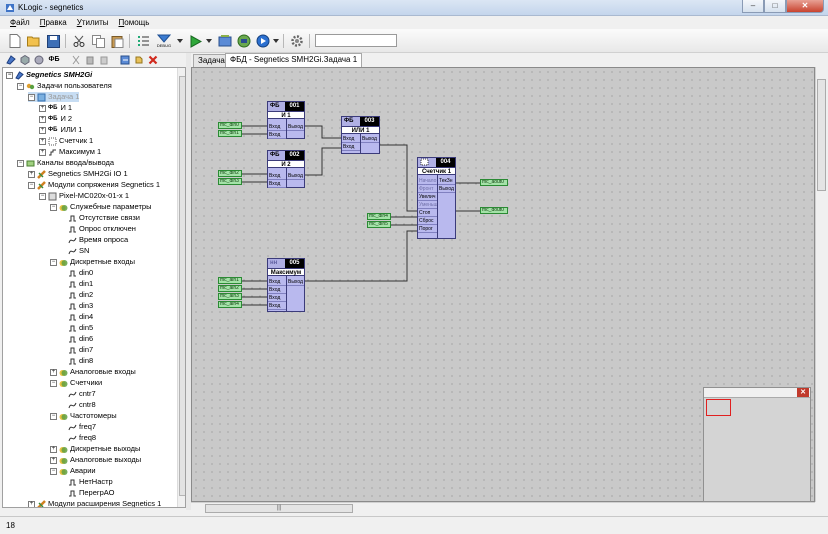 Image resolution: width=828 pixels, height=534 pixels. What do you see at coordinates (244, 41) in the screenshot?
I see `download-icon` at bounding box center [244, 41].